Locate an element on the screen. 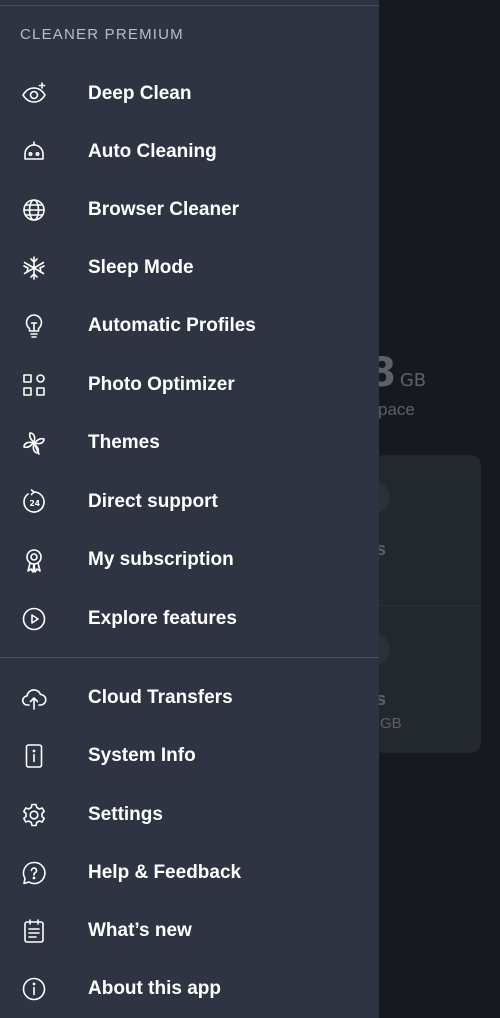 Image resolution: width=500 pixels, height=1018 pixels. menu-item-label: My subscription is located at coordinates (161, 559).